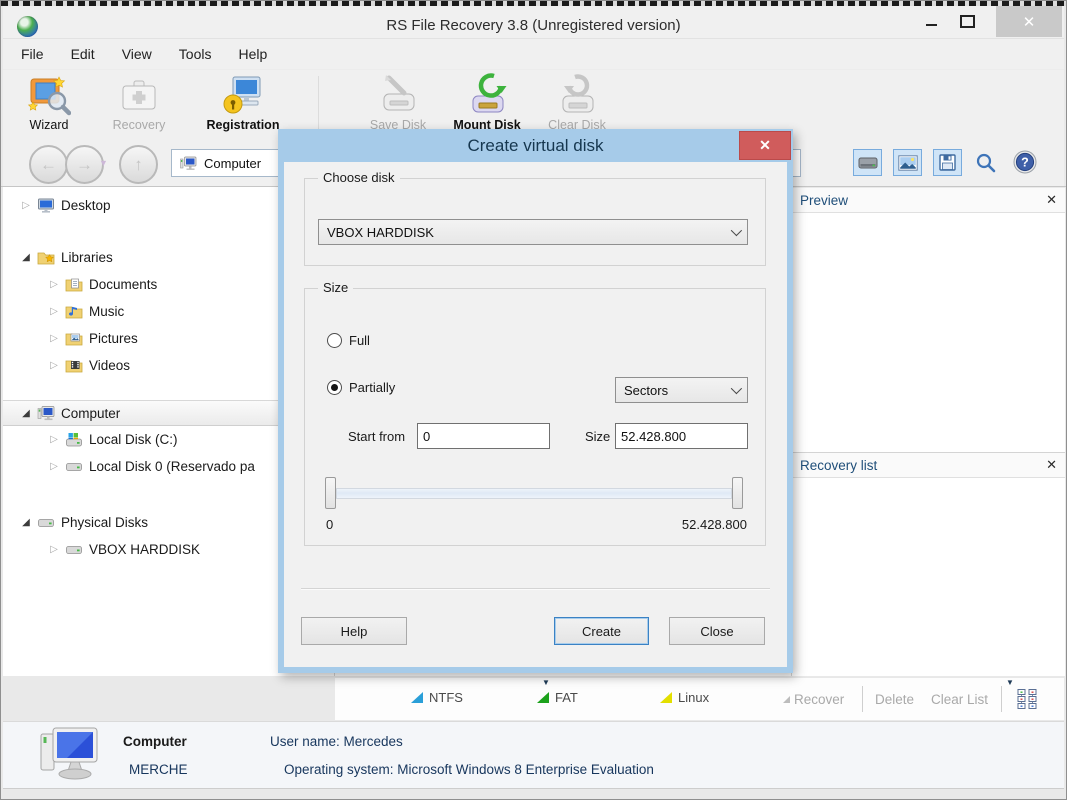  Describe the element at coordinates (928, 200) in the screenshot. I see `preview-panel-header: Preview ✕` at that location.